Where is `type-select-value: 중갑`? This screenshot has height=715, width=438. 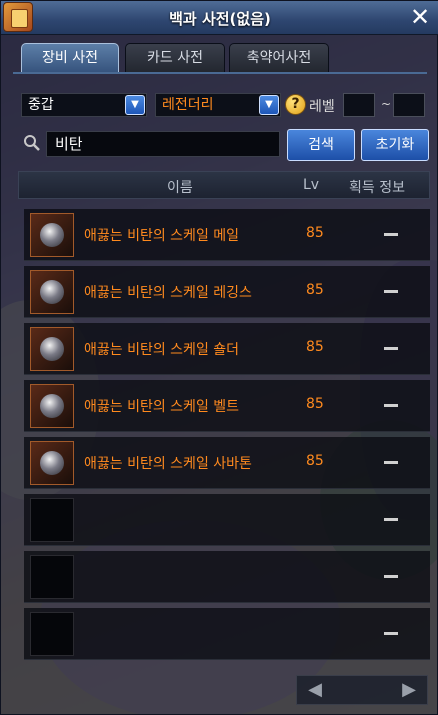
type-select-value: 중갑 is located at coordinates (41, 105).